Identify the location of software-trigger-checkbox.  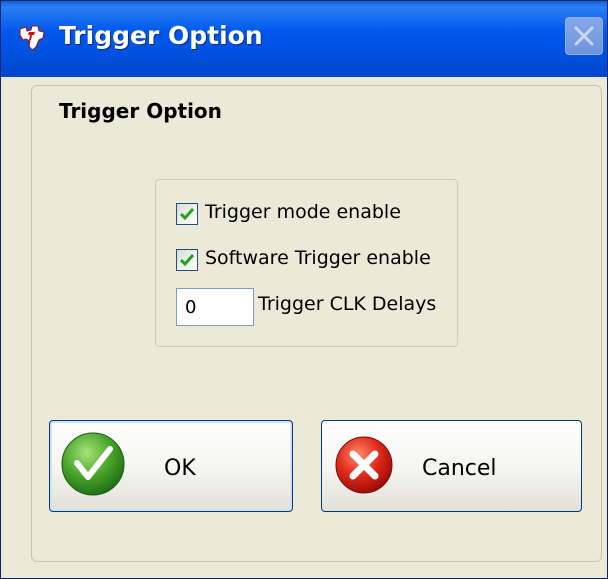
(187, 260).